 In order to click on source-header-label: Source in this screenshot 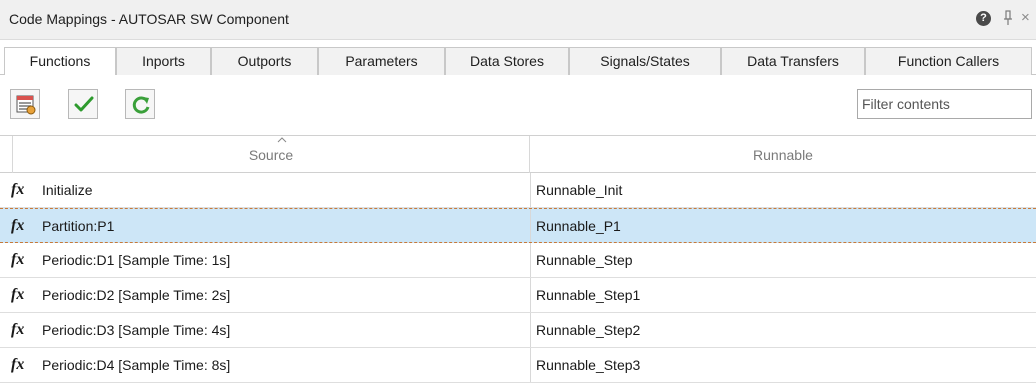, I will do `click(271, 155)`.